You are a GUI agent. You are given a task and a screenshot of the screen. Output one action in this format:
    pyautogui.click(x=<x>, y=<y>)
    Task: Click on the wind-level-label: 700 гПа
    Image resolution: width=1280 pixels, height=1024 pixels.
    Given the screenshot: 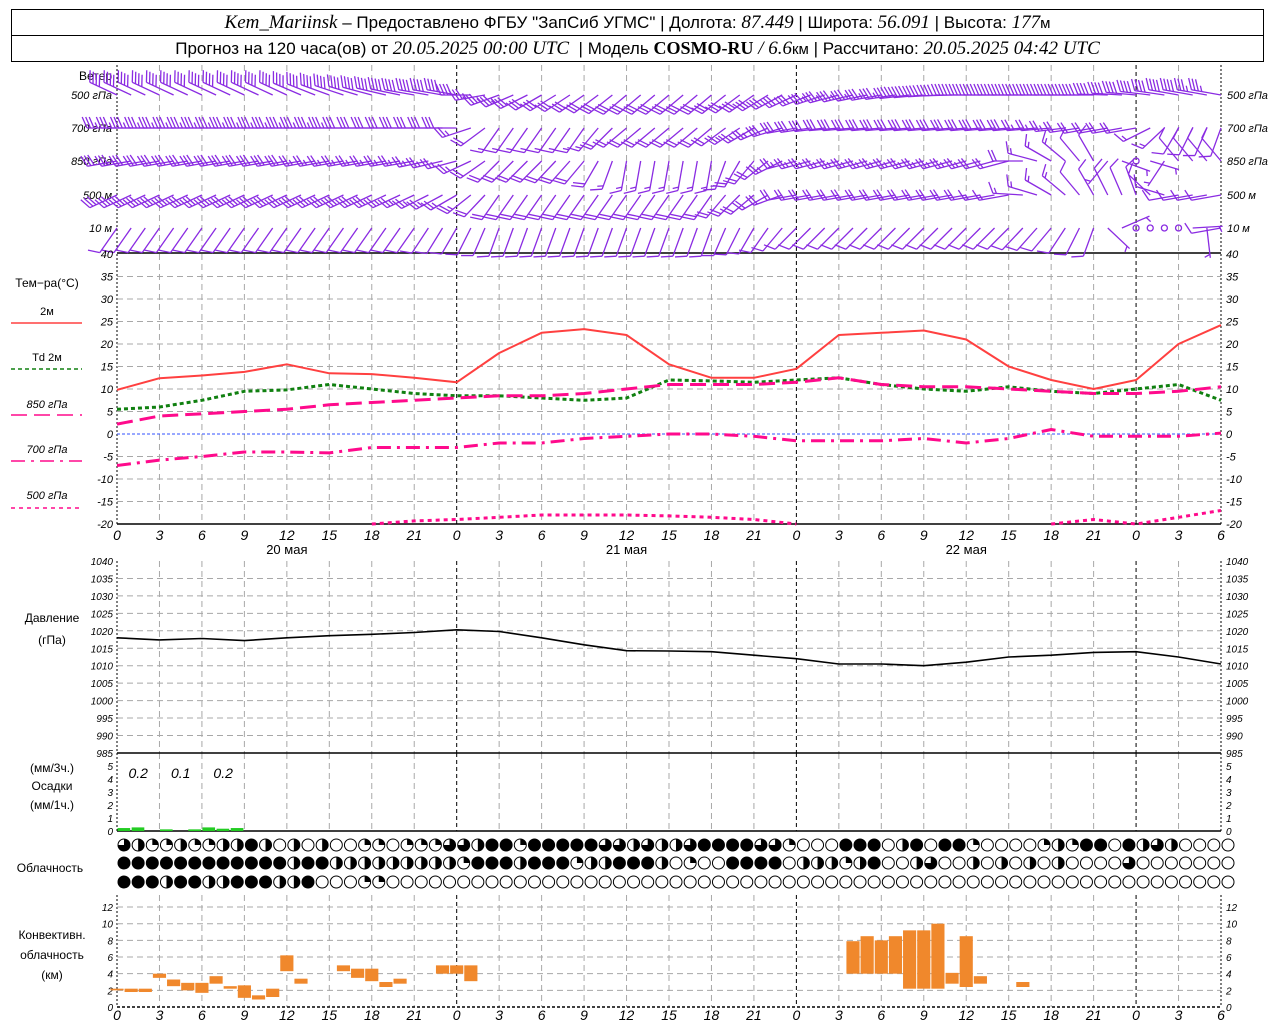 What is the action you would take?
    pyautogui.click(x=91, y=129)
    